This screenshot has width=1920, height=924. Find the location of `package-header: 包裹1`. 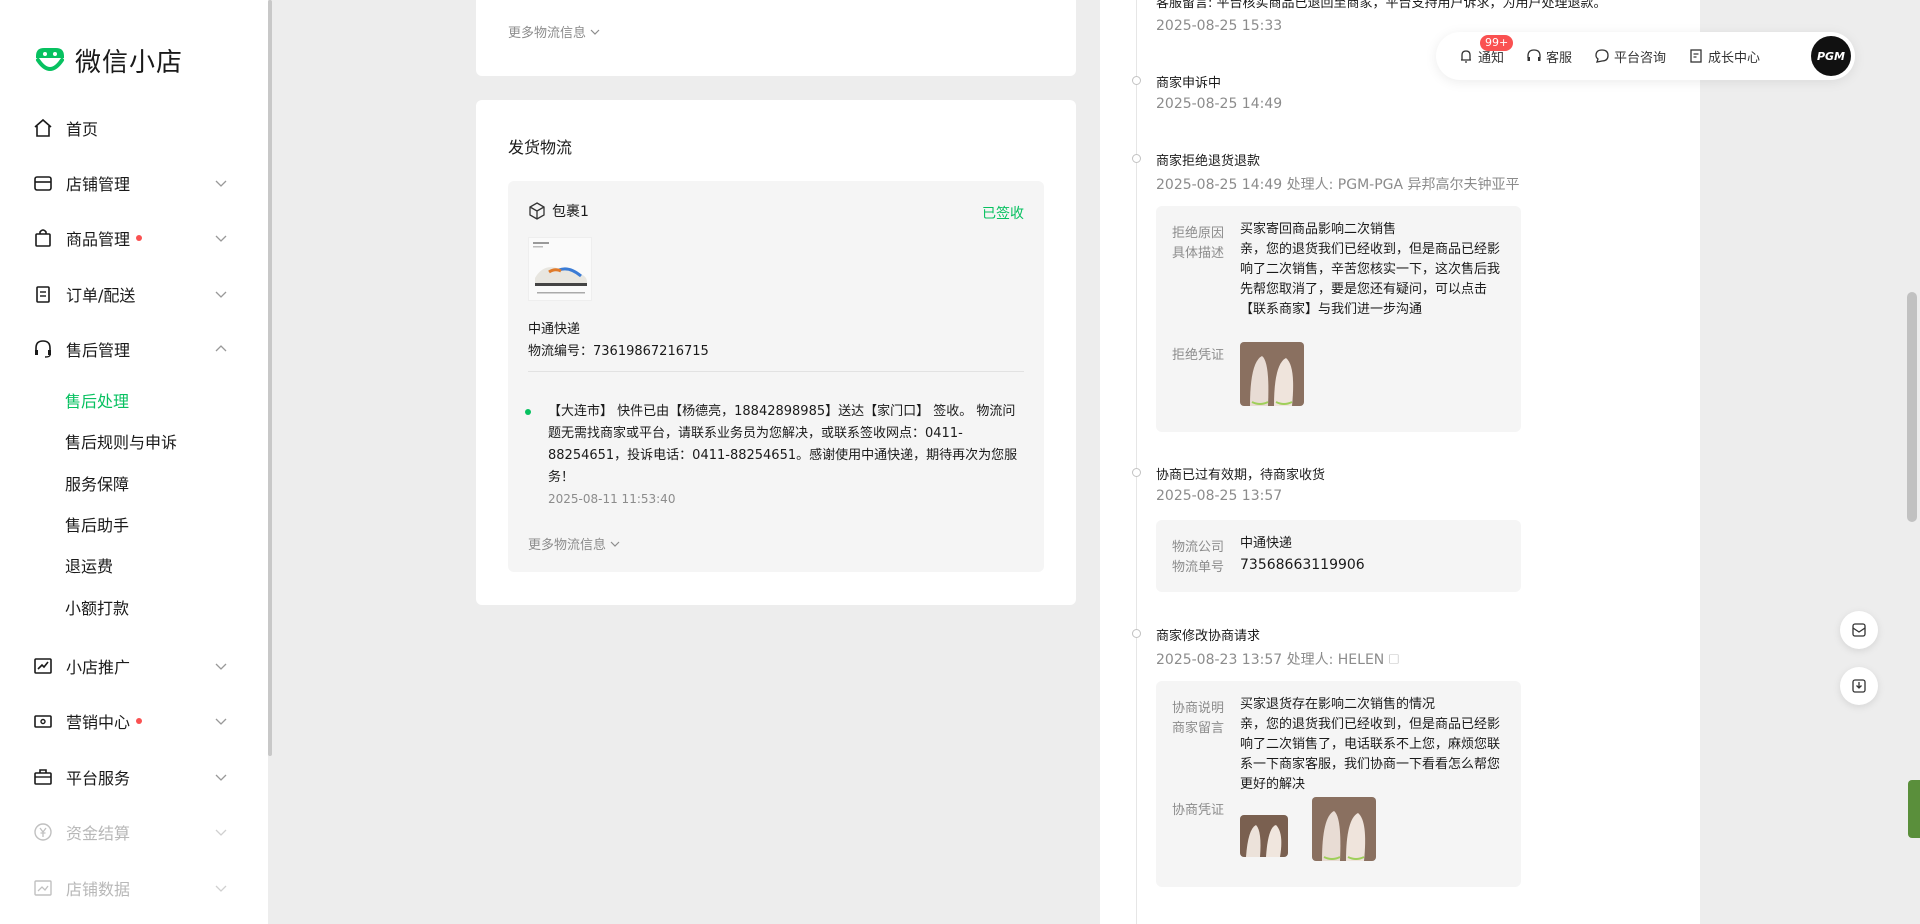

package-header: 包裹1 is located at coordinates (558, 211).